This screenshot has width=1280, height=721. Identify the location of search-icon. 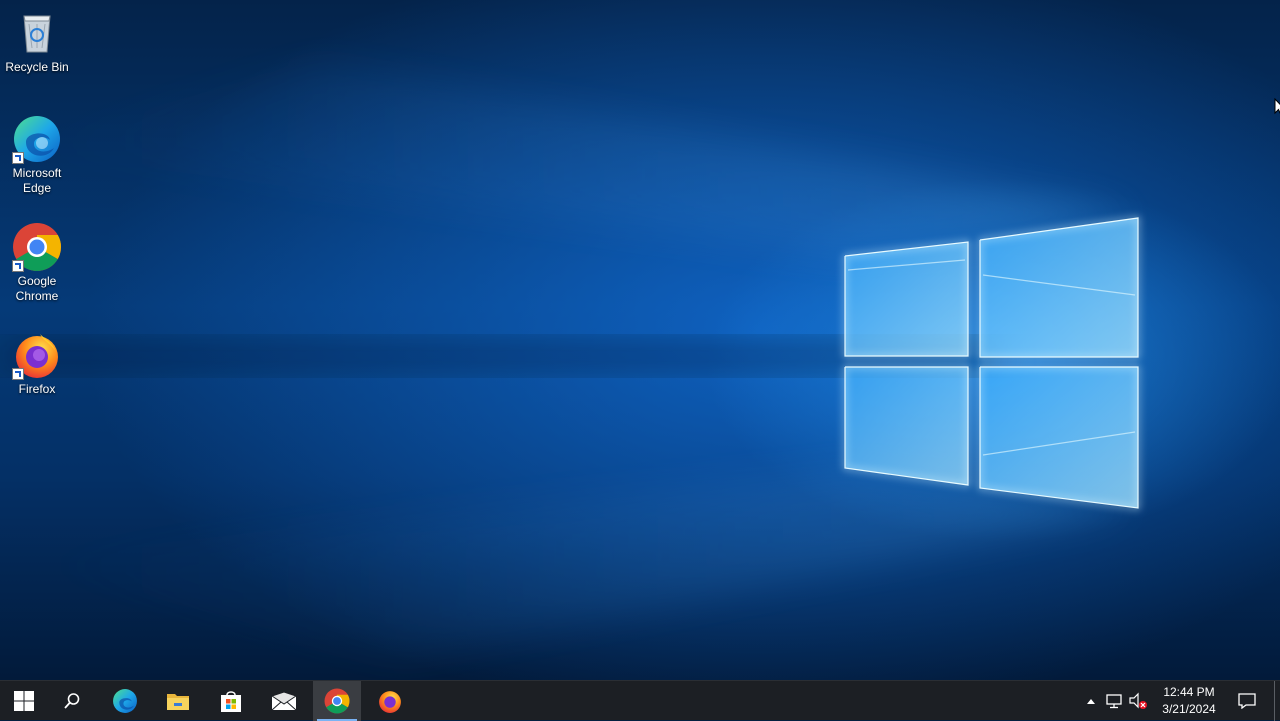
(72, 701).